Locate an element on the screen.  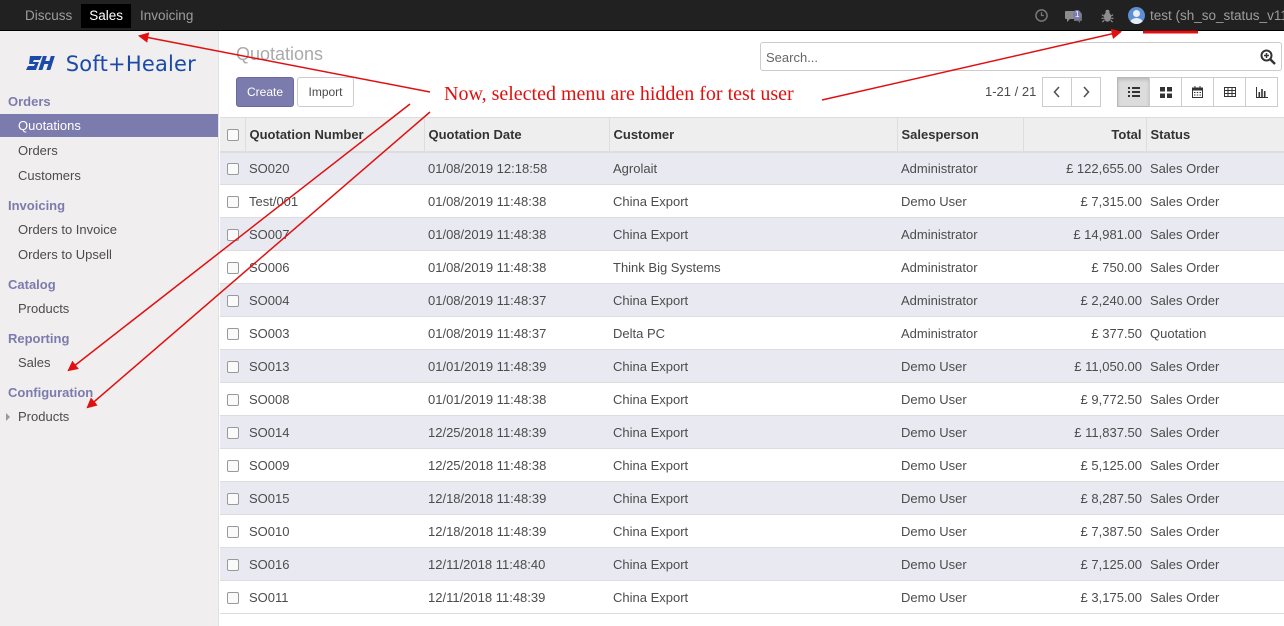
pager-next-button is located at coordinates (1086, 92).